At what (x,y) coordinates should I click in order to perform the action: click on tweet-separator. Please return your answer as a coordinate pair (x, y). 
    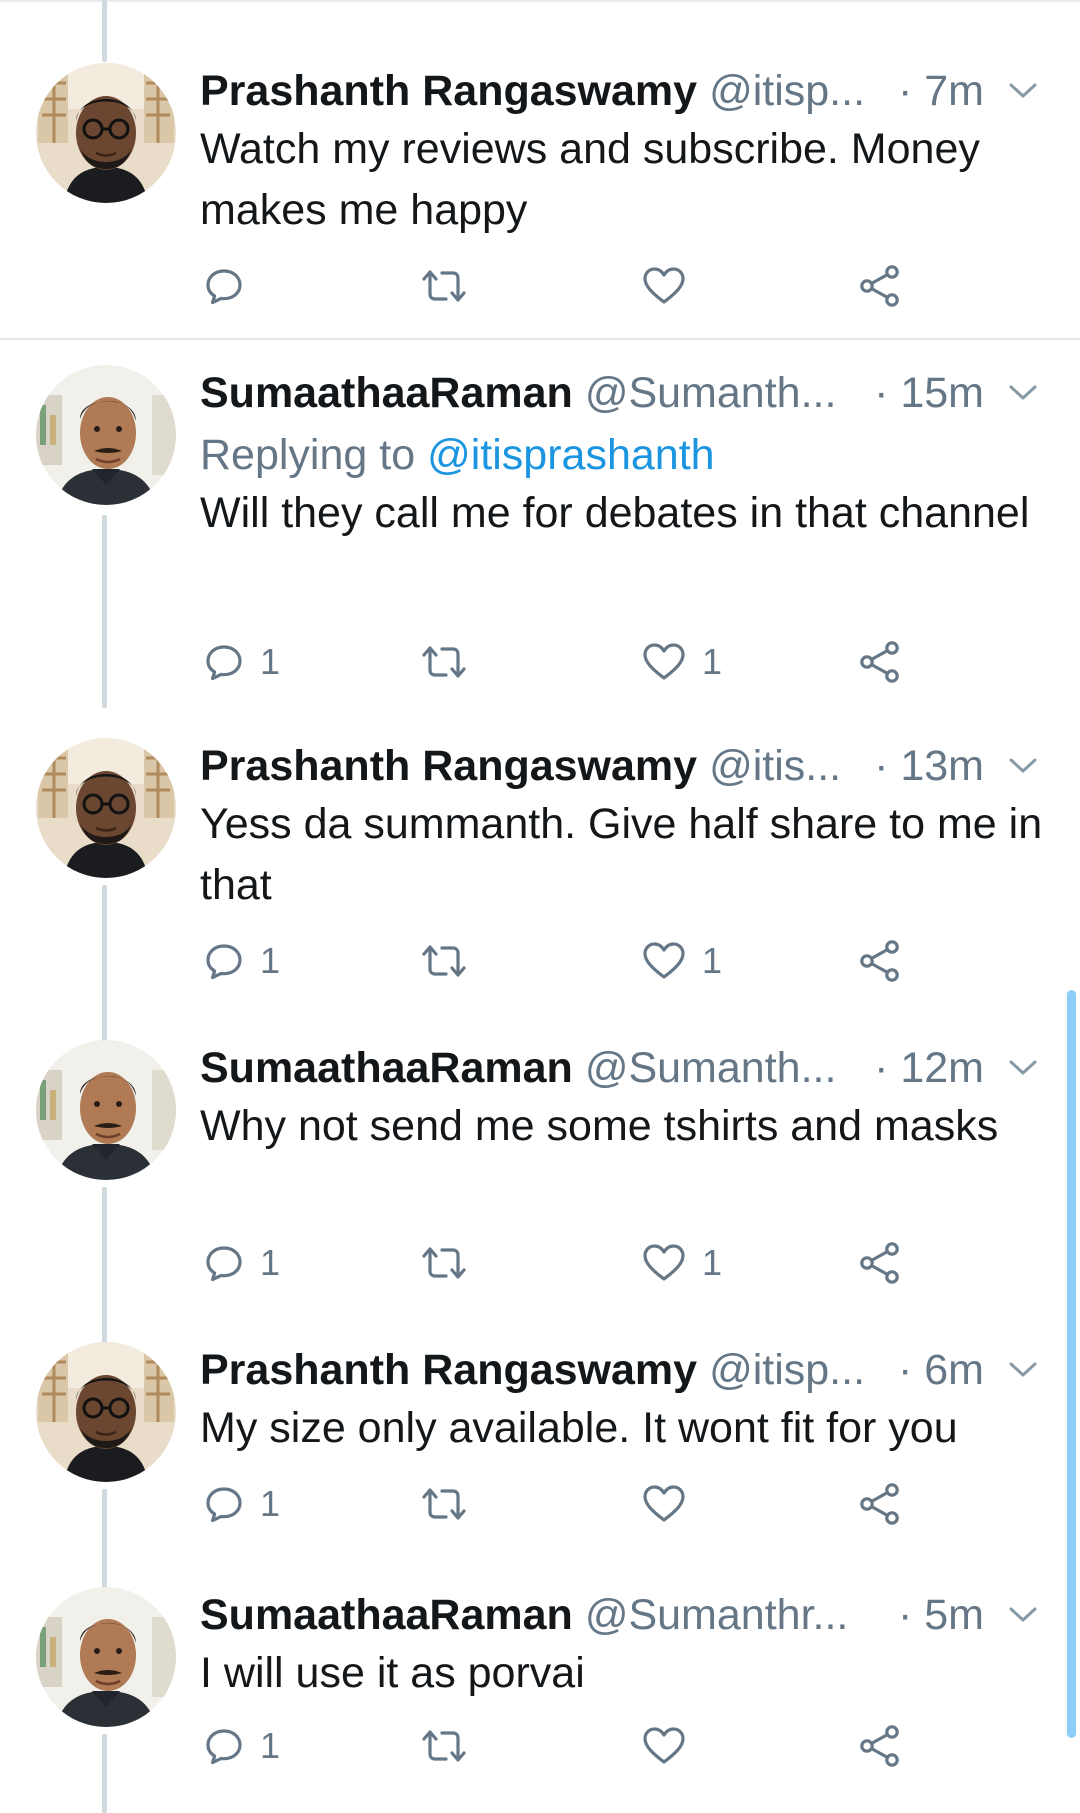
    Looking at the image, I should click on (540, 339).